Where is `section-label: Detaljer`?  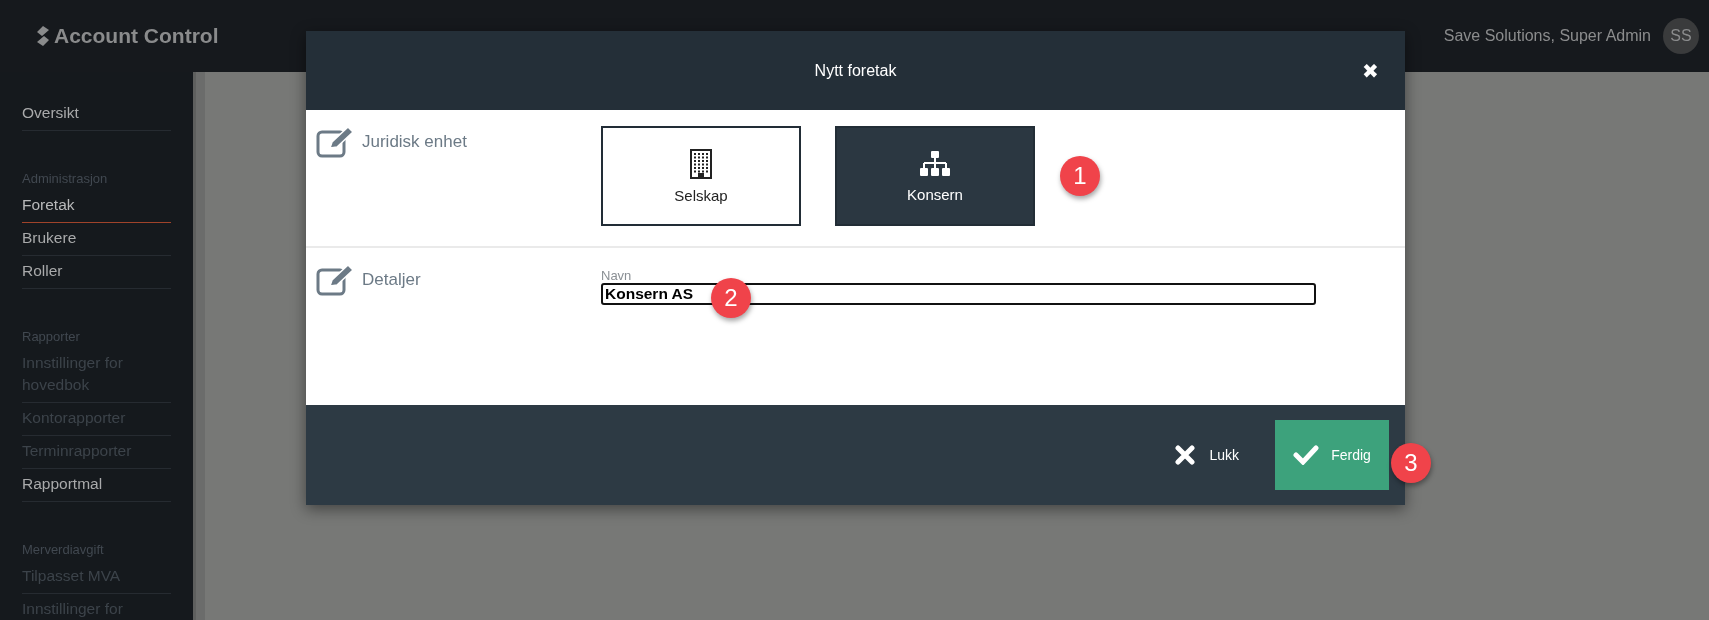 section-label: Detaljer is located at coordinates (391, 280).